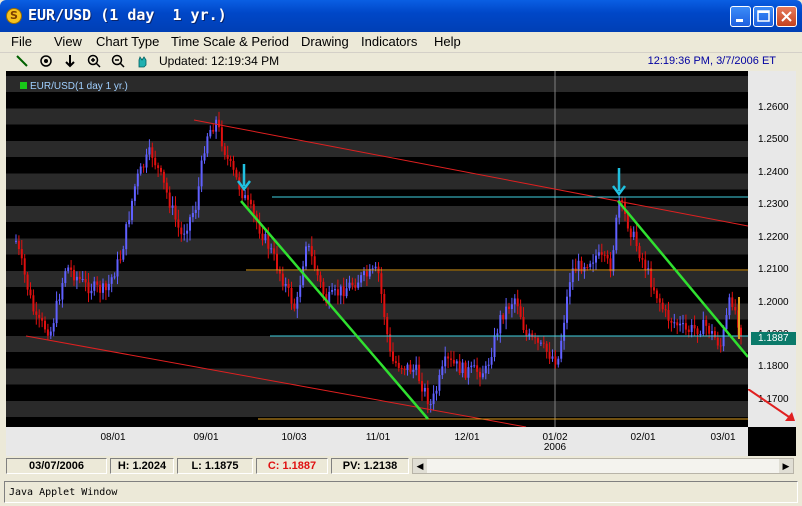 This screenshot has height=506, width=802. What do you see at coordinates (68, 41) in the screenshot?
I see `menu-view: View` at bounding box center [68, 41].